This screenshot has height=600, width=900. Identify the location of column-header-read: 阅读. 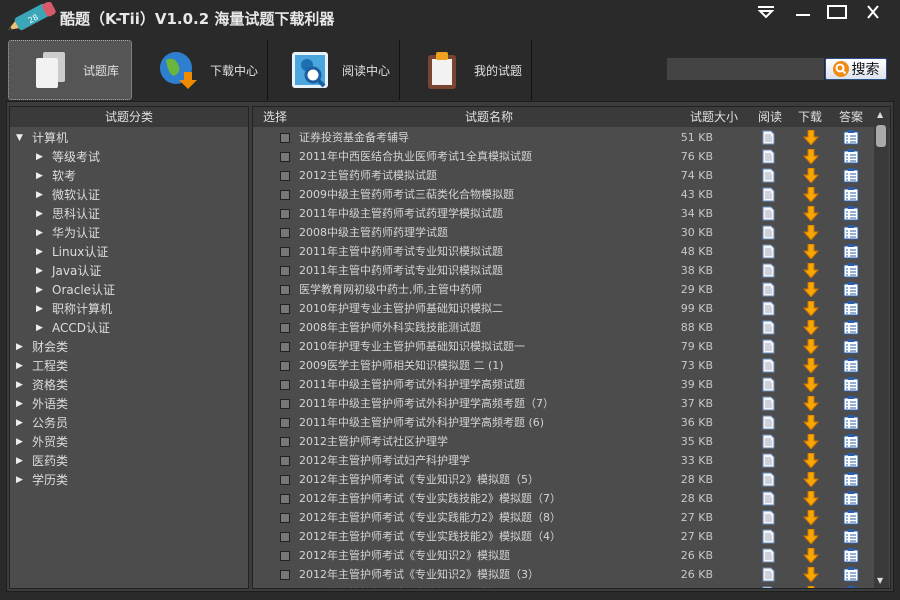
(770, 117).